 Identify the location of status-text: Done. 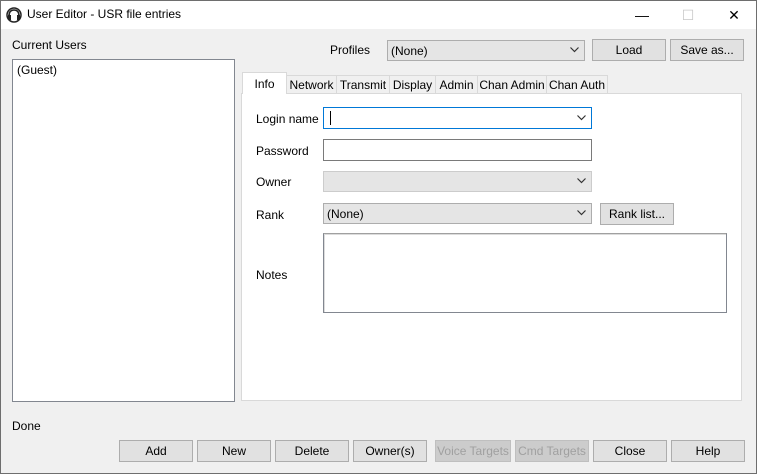
(26, 426).